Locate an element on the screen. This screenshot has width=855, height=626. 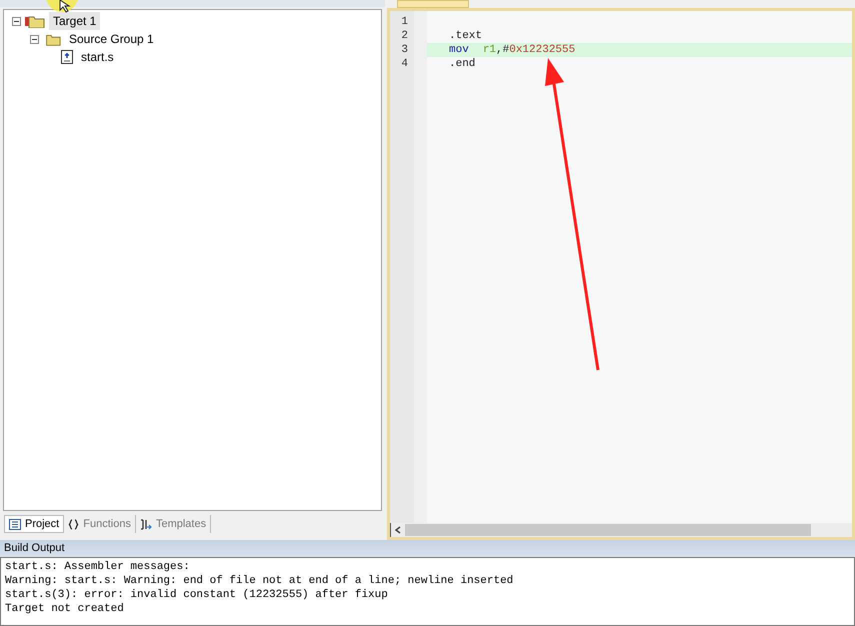
panel-tab: Functions is located at coordinates (100, 524).